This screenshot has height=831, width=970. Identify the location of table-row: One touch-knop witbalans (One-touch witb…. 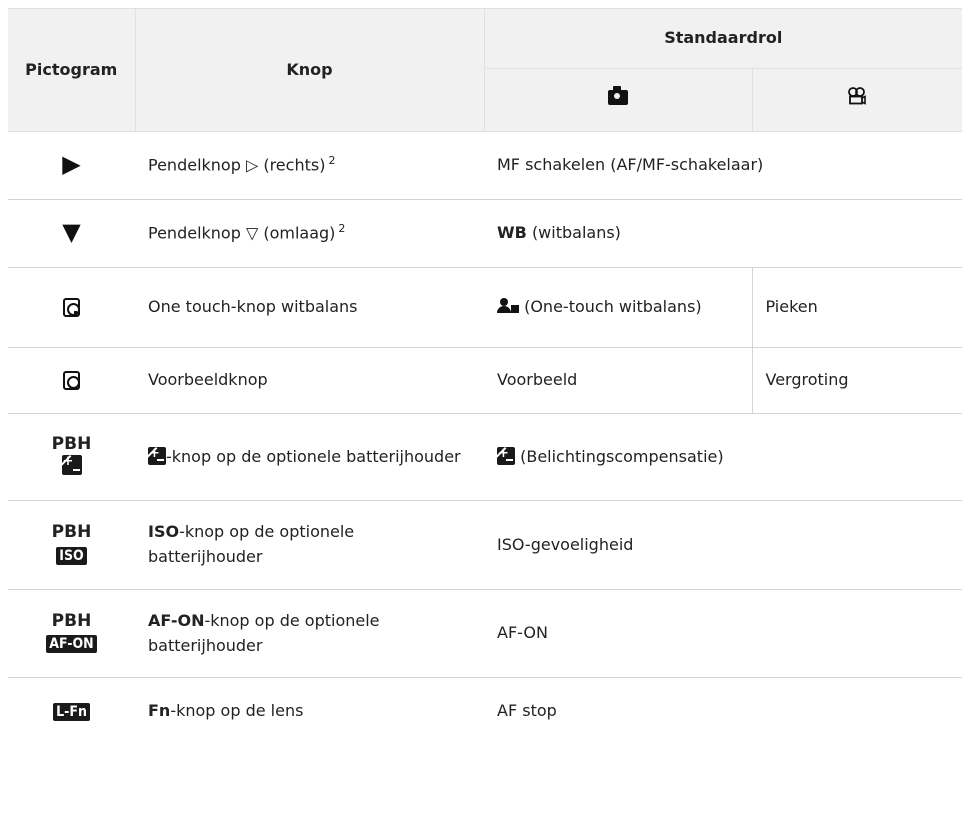
(485, 307).